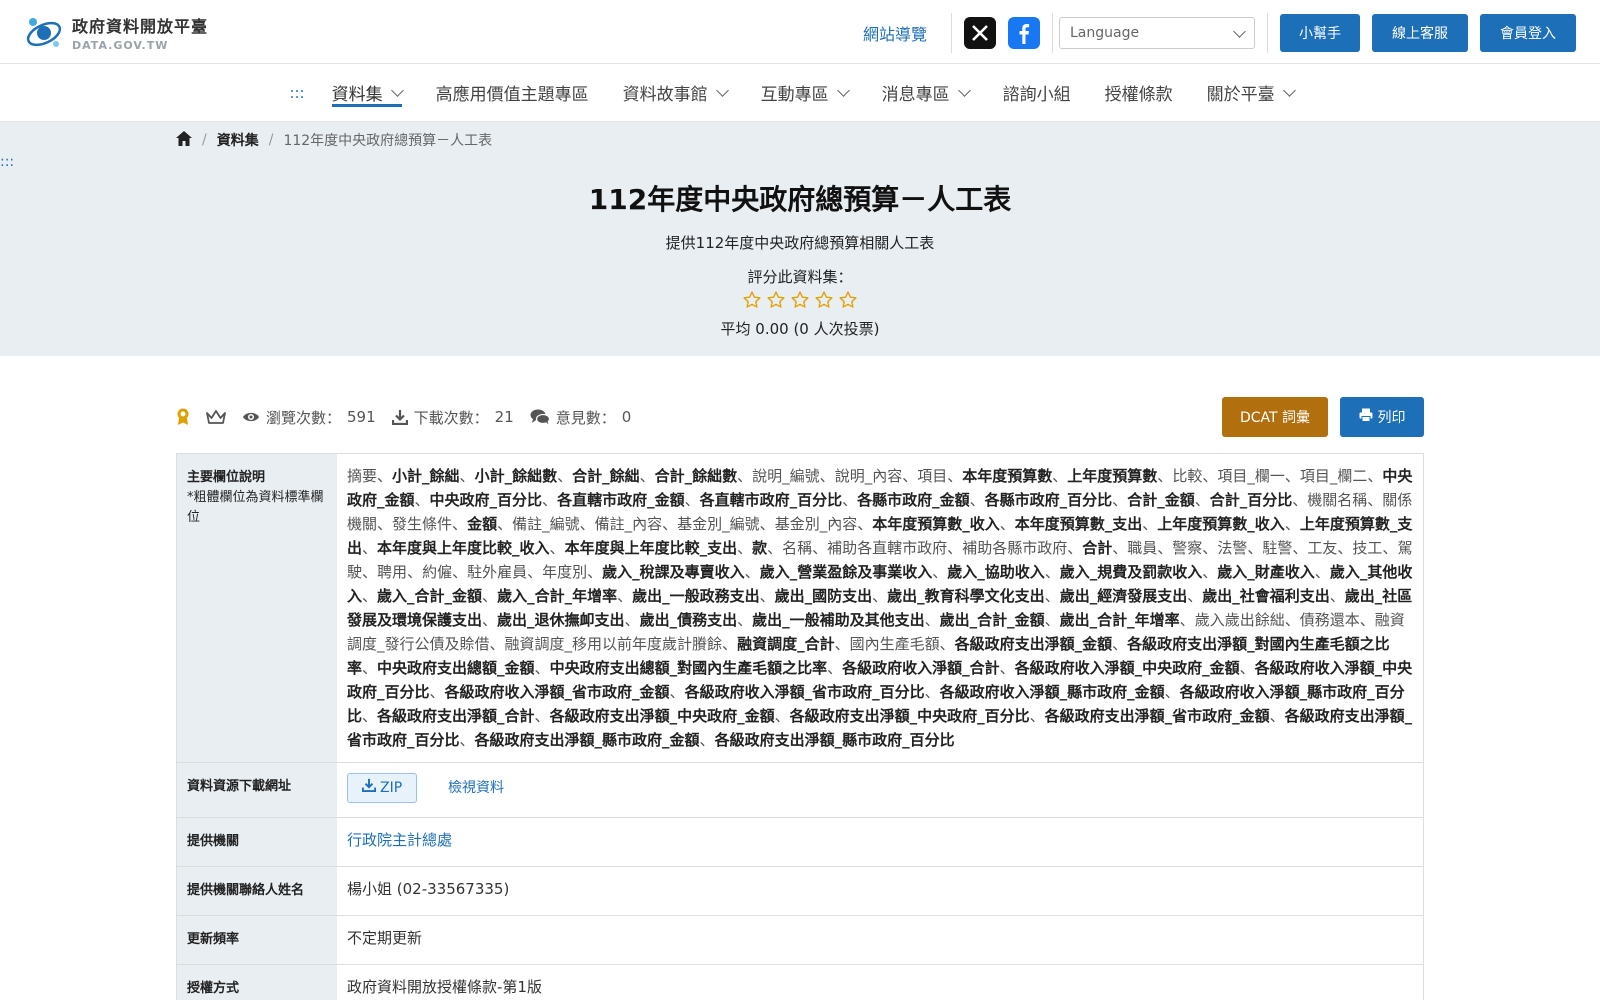  Describe the element at coordinates (1187, 548) in the screenshot. I see `field-name: 警察` at that location.